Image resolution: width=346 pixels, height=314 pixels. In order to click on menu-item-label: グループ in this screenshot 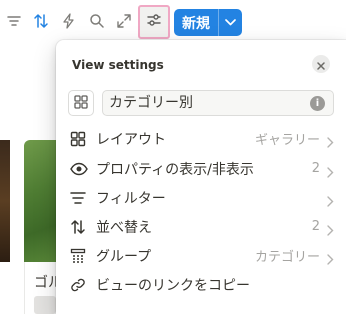, I will do `click(124, 256)`.